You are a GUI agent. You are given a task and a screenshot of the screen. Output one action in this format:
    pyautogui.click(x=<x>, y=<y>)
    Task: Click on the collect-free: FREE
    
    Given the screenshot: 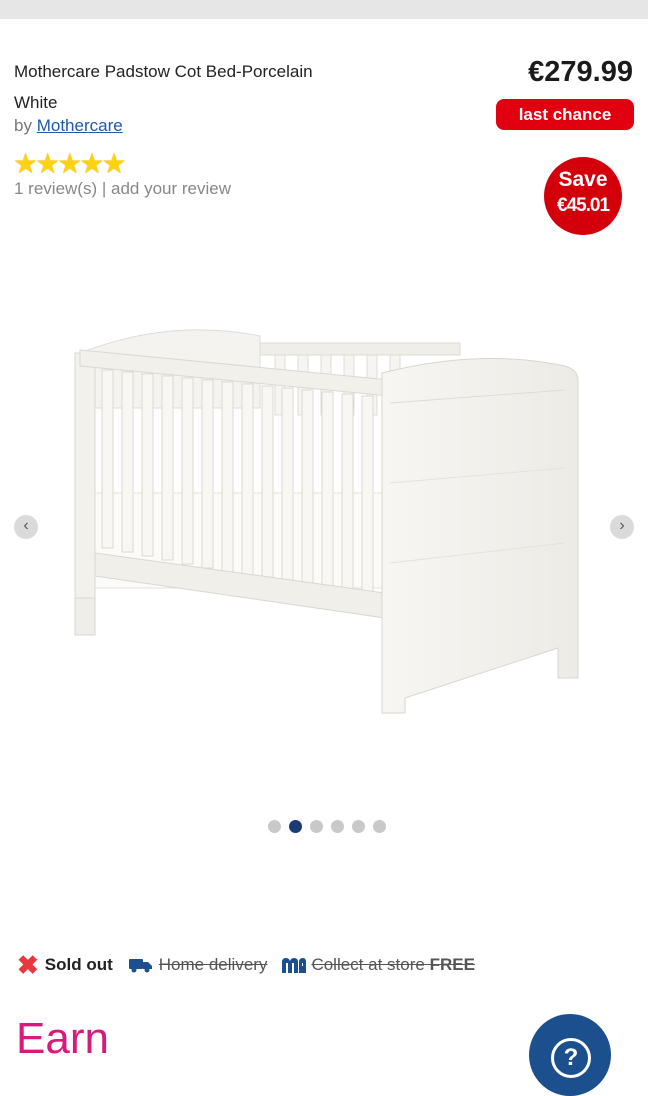 What is the action you would take?
    pyautogui.click(x=452, y=964)
    